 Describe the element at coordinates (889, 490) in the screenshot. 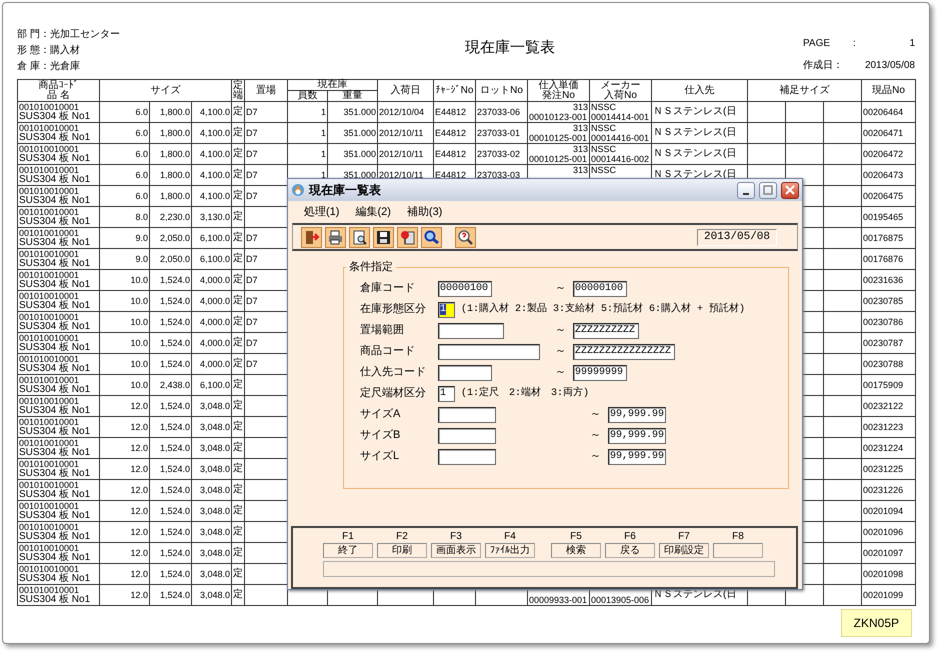

I see `table-cell: 00231226` at that location.